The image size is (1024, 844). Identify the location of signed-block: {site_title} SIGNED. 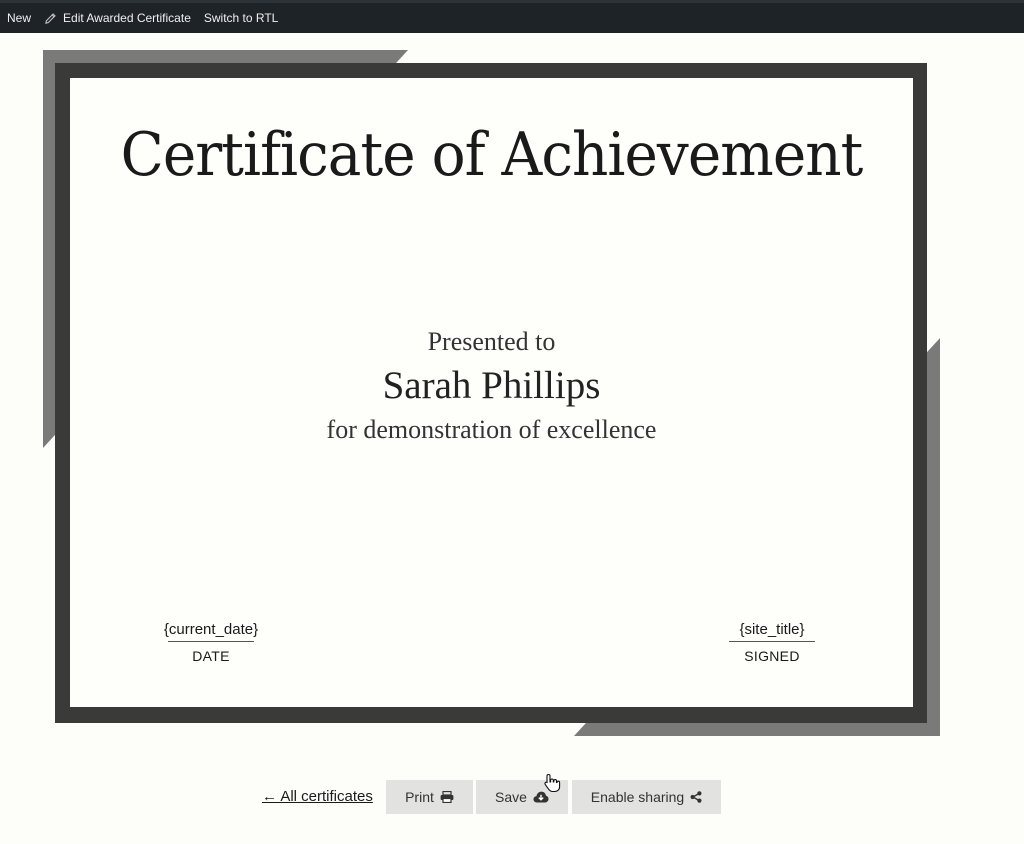
(772, 642).